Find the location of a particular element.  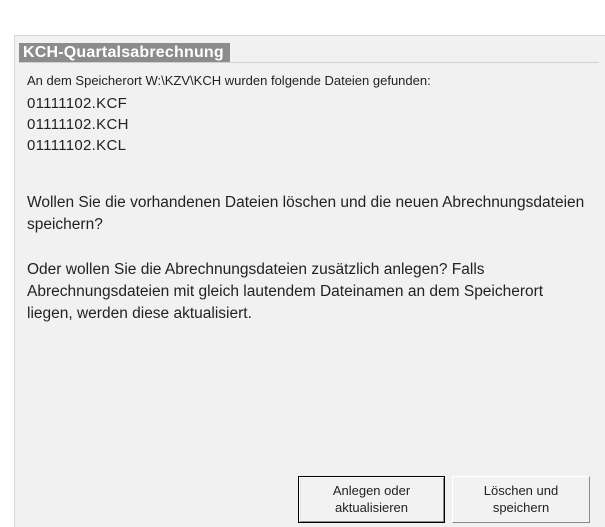

delete-and-save-button: Löschen und speichern is located at coordinates (521, 499).